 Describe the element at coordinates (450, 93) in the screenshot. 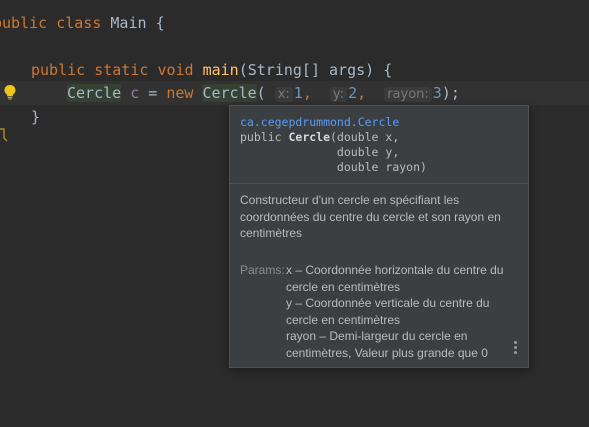

I see `close-paren-semicolon: );` at that location.